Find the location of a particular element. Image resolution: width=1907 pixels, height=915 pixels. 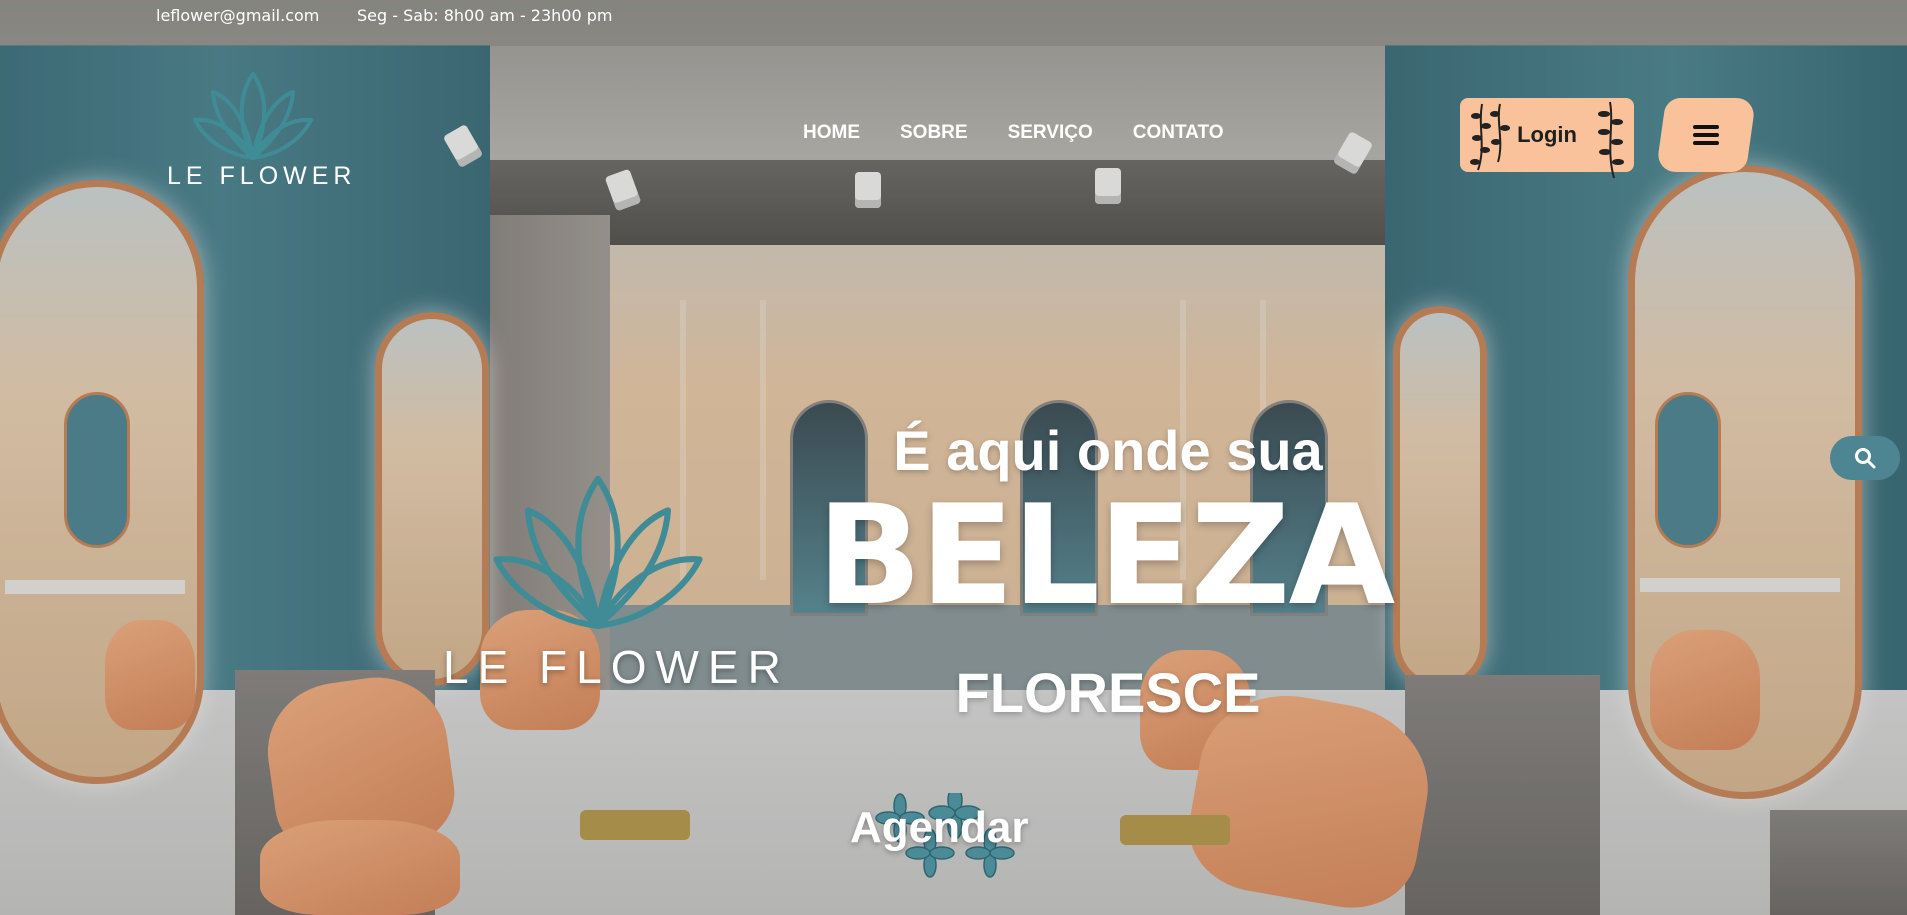

hero-logo: LE FLOWER is located at coordinates (609, 579).